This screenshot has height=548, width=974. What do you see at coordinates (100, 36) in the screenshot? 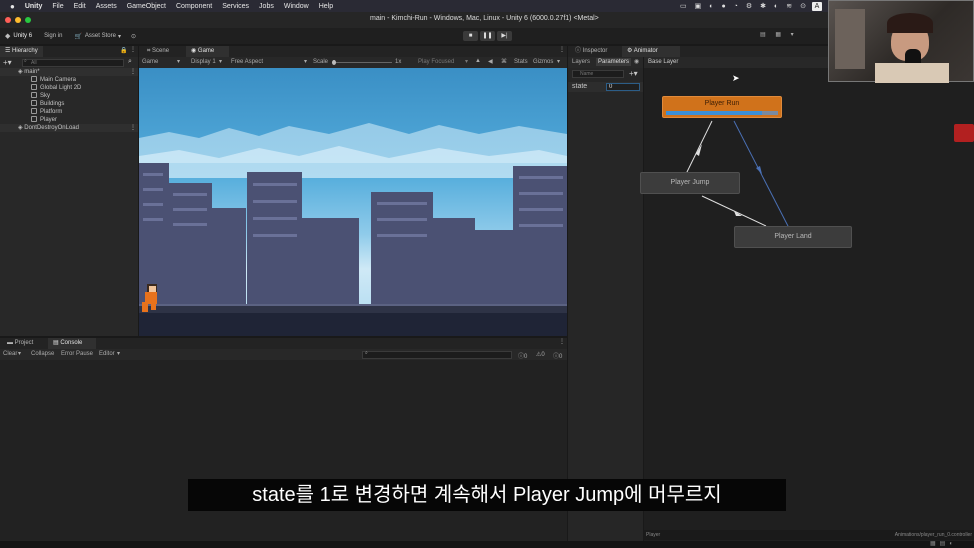
I see `asset-store-button: Asset Store` at bounding box center [100, 36].